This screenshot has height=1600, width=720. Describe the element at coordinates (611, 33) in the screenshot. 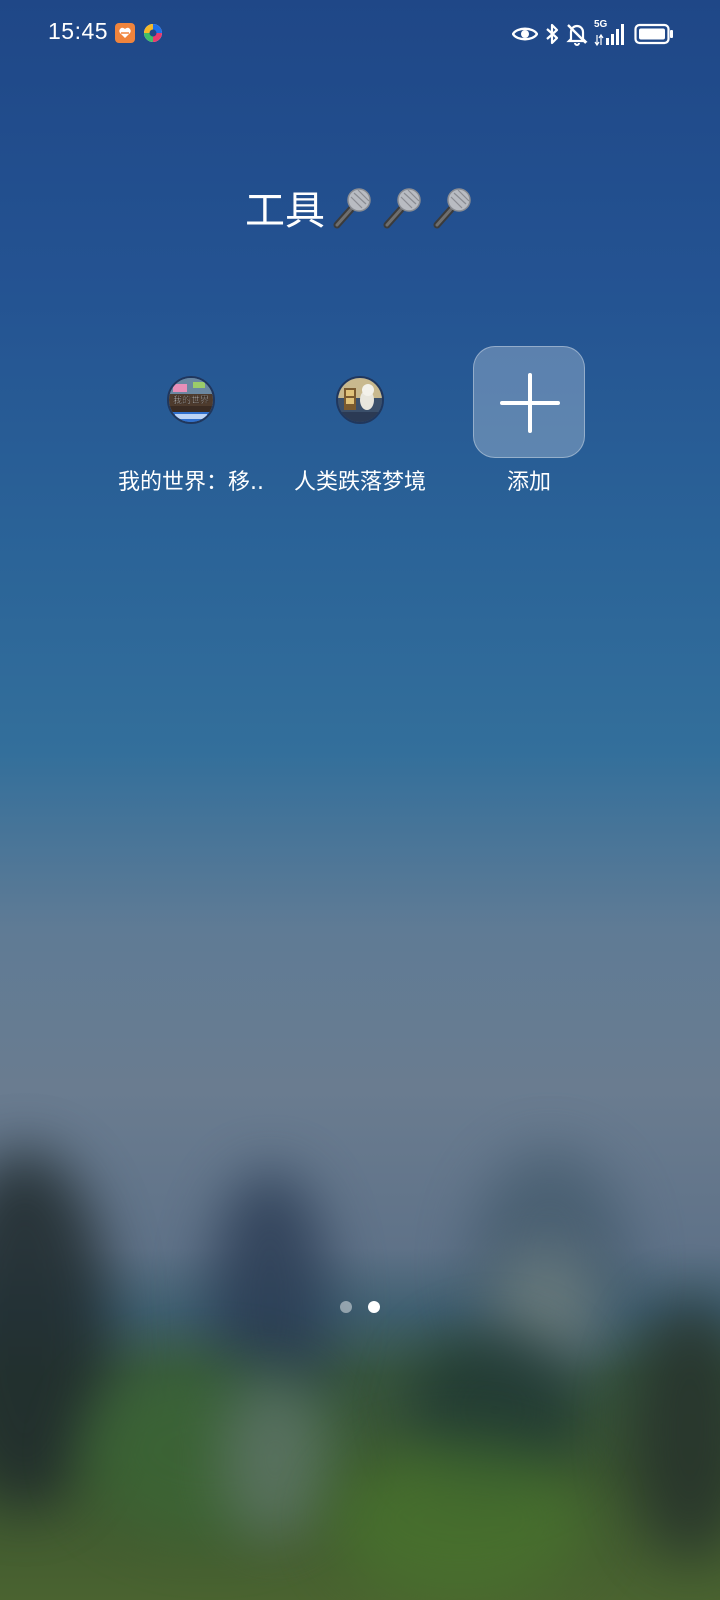

I see `5g-signal-icon: 5G` at that location.